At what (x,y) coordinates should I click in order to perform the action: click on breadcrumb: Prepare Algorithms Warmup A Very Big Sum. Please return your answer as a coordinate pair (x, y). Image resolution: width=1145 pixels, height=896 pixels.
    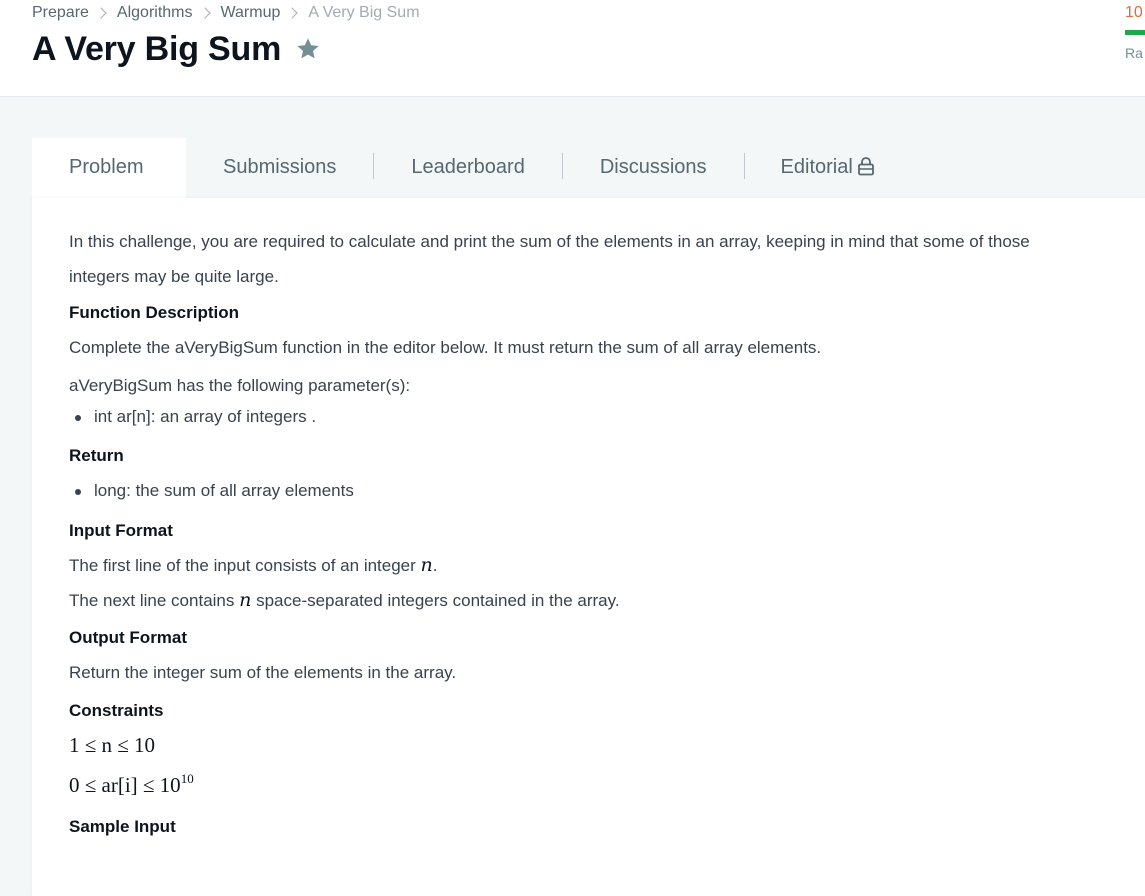
    Looking at the image, I should click on (226, 13).